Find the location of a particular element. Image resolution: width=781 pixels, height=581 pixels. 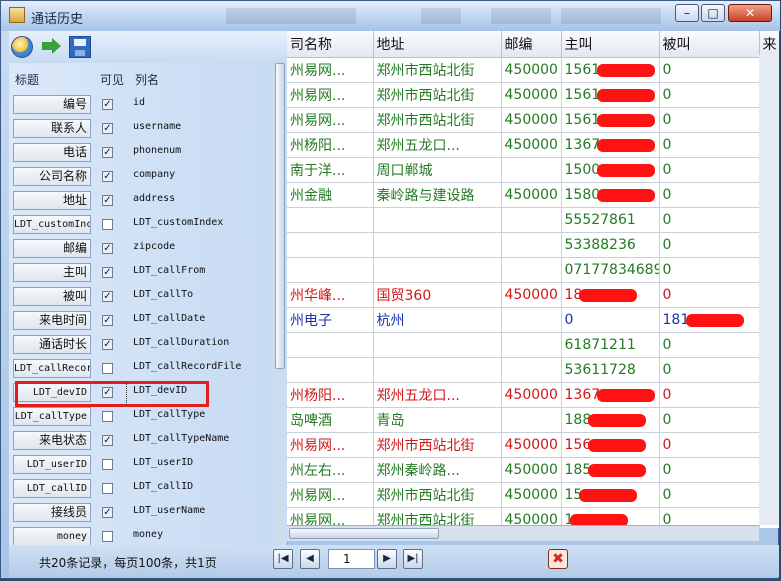

table-row: 岛啤酒青岛188020 is located at coordinates (533, 420).